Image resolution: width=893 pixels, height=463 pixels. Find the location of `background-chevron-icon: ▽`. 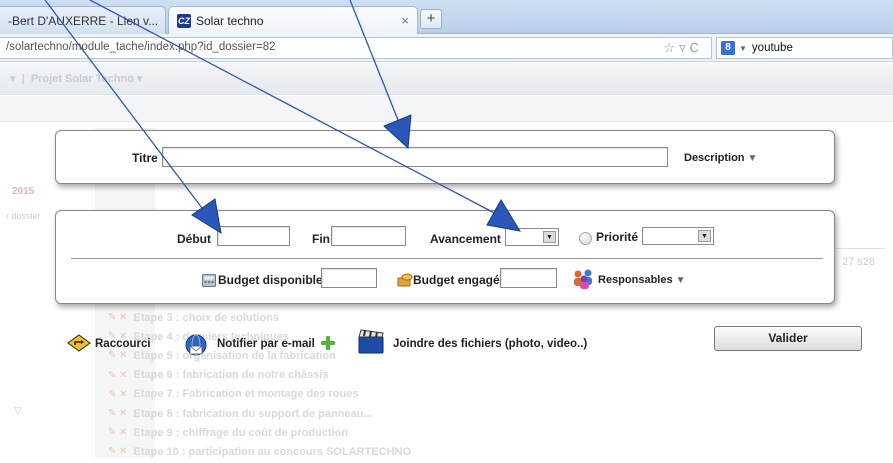

background-chevron-icon: ▽ is located at coordinates (18, 411).